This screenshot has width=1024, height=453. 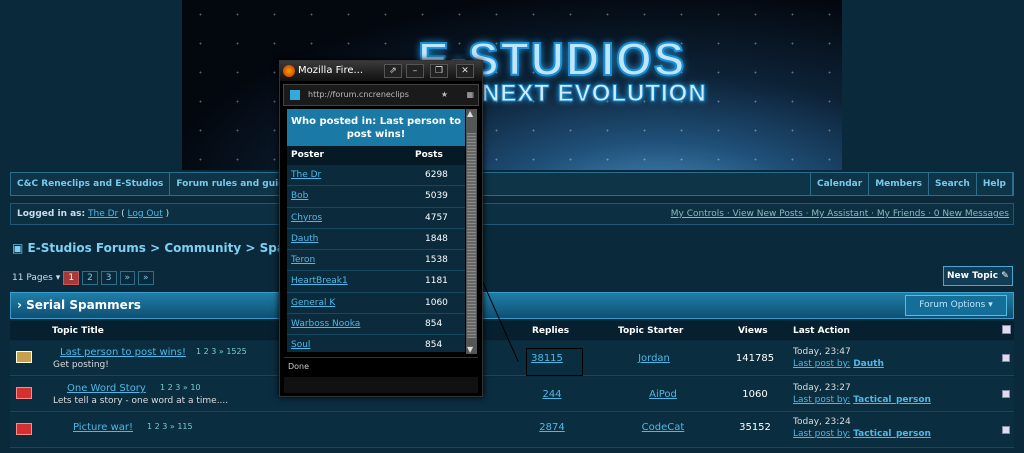 I want to click on new-topic-button: New Topic ✎, so click(x=978, y=276).